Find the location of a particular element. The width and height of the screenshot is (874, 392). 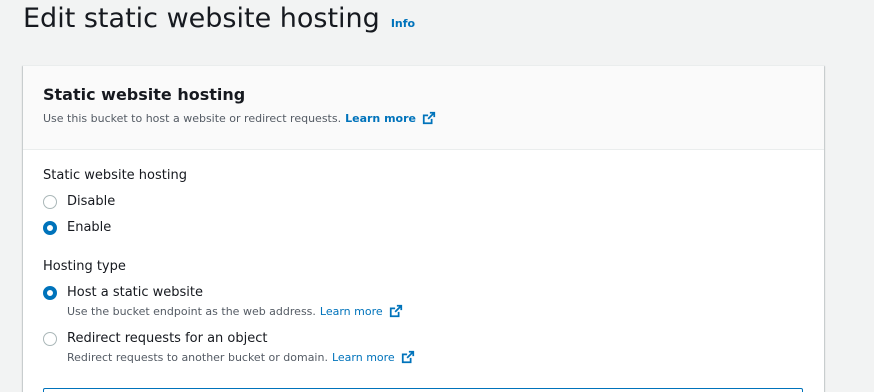

radio-disable-label: Disable is located at coordinates (91, 201).